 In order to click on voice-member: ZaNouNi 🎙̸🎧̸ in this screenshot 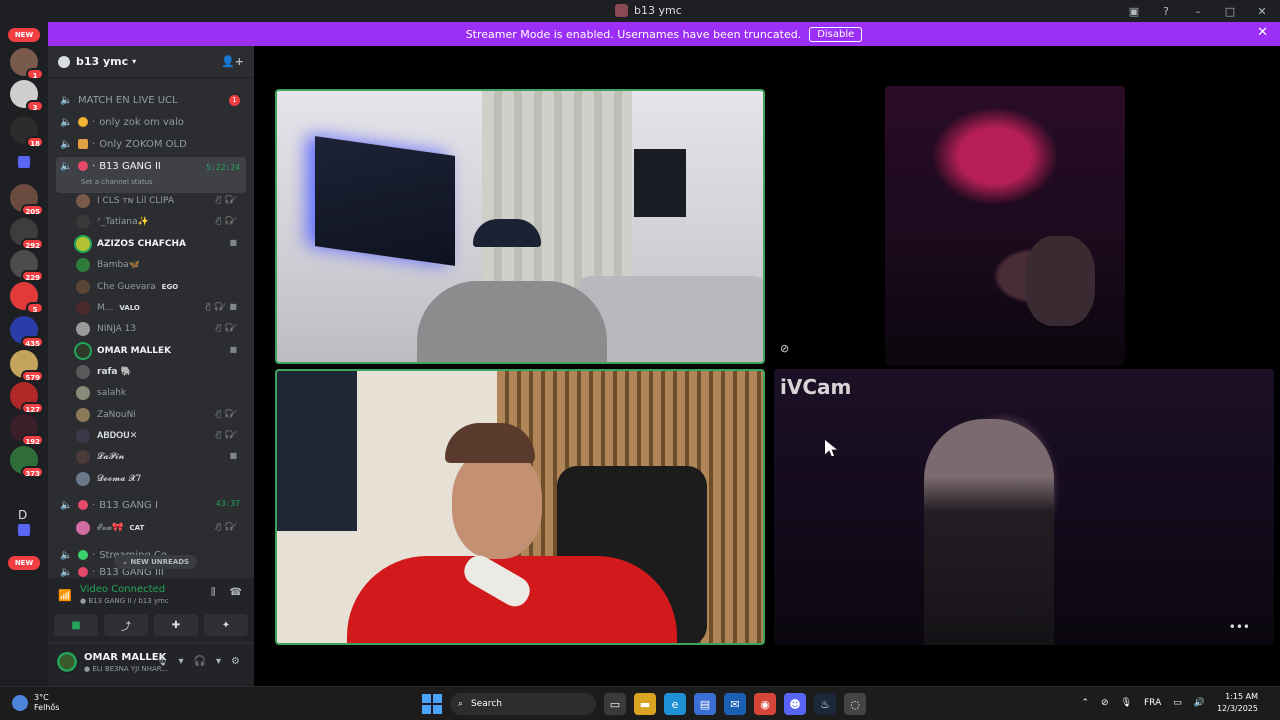, I will do `click(161, 415)`.